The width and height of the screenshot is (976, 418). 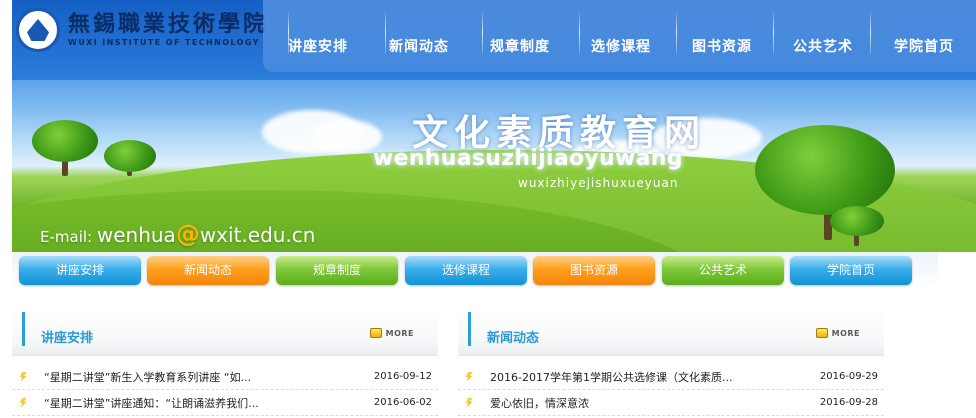 What do you see at coordinates (347, 137) in the screenshot?
I see `cloud` at bounding box center [347, 137].